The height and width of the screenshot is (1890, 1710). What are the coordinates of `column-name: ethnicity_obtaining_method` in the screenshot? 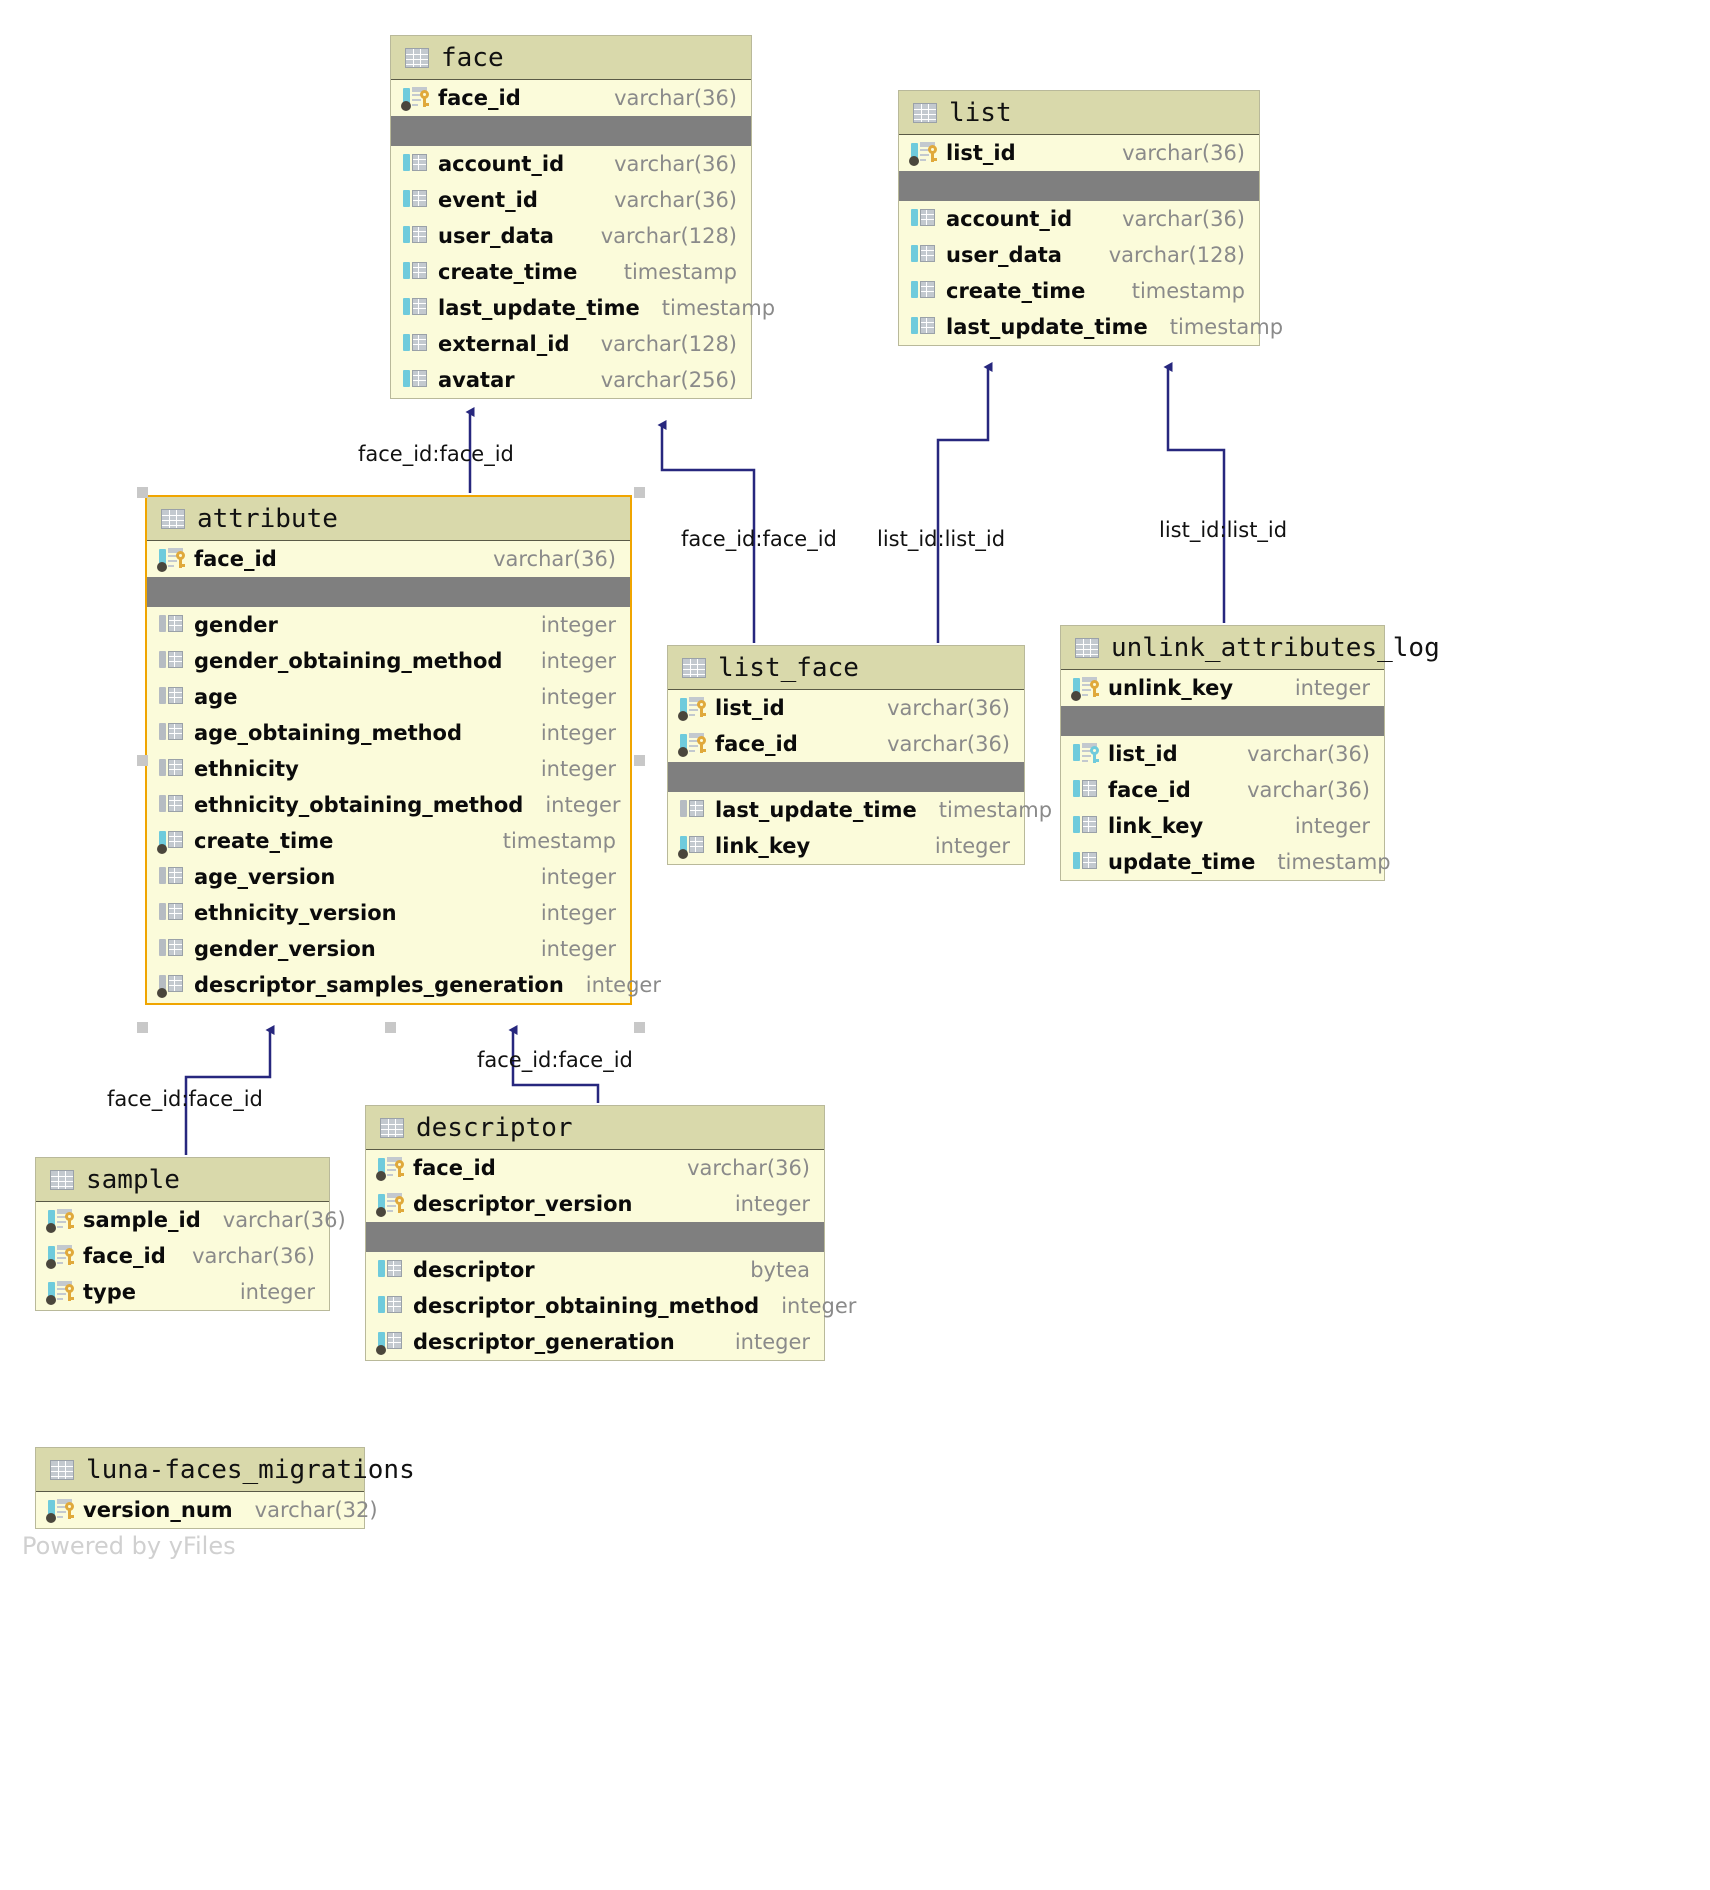 It's located at (359, 805).